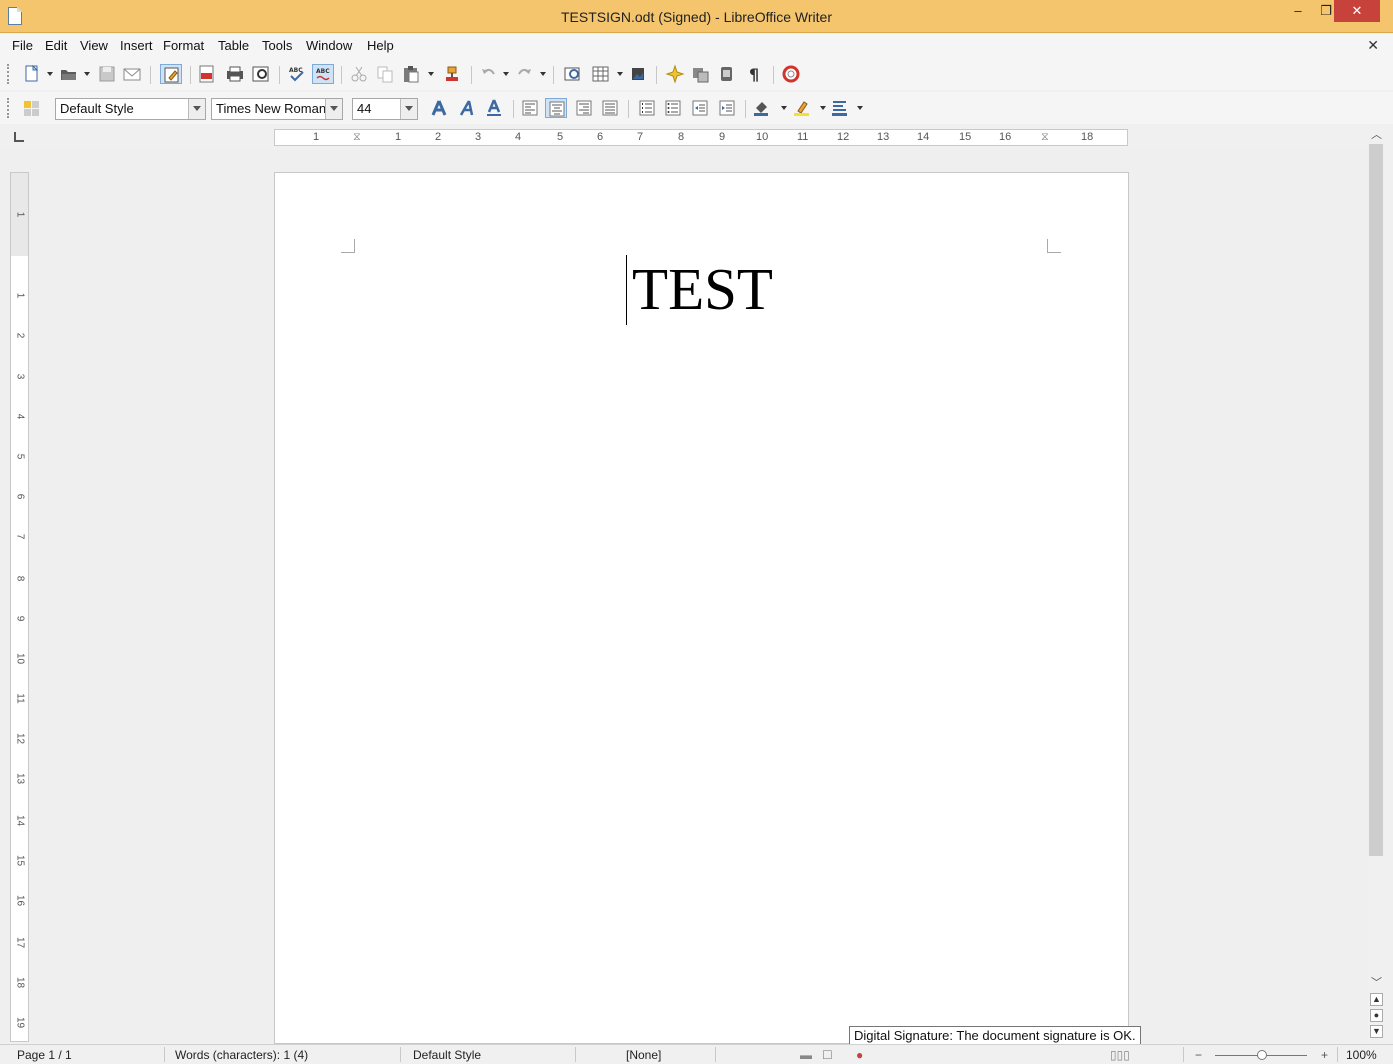  I want to click on document-body-text: TEST, so click(702, 289).